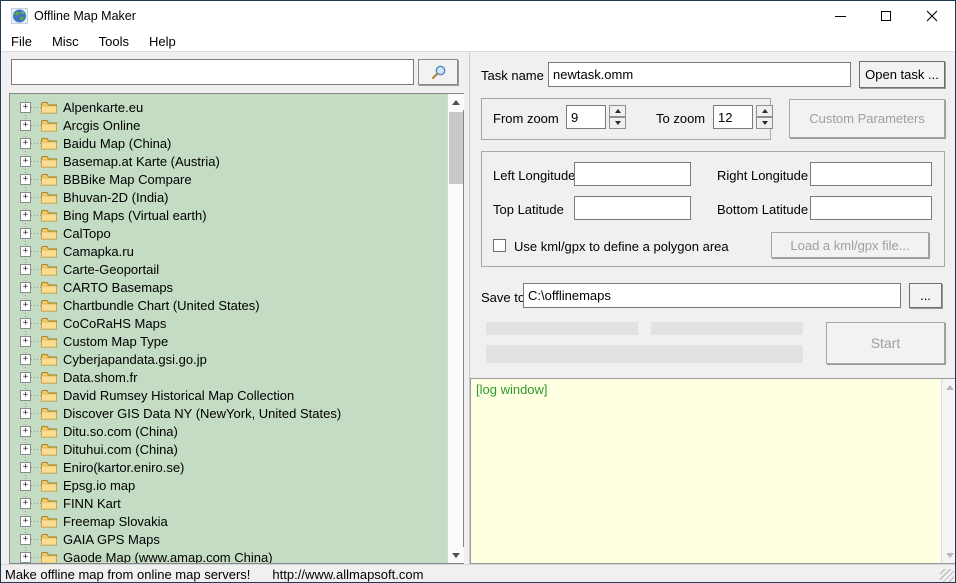  I want to click on tree-item-label: Chartbundle Chart (United States), so click(161, 305).